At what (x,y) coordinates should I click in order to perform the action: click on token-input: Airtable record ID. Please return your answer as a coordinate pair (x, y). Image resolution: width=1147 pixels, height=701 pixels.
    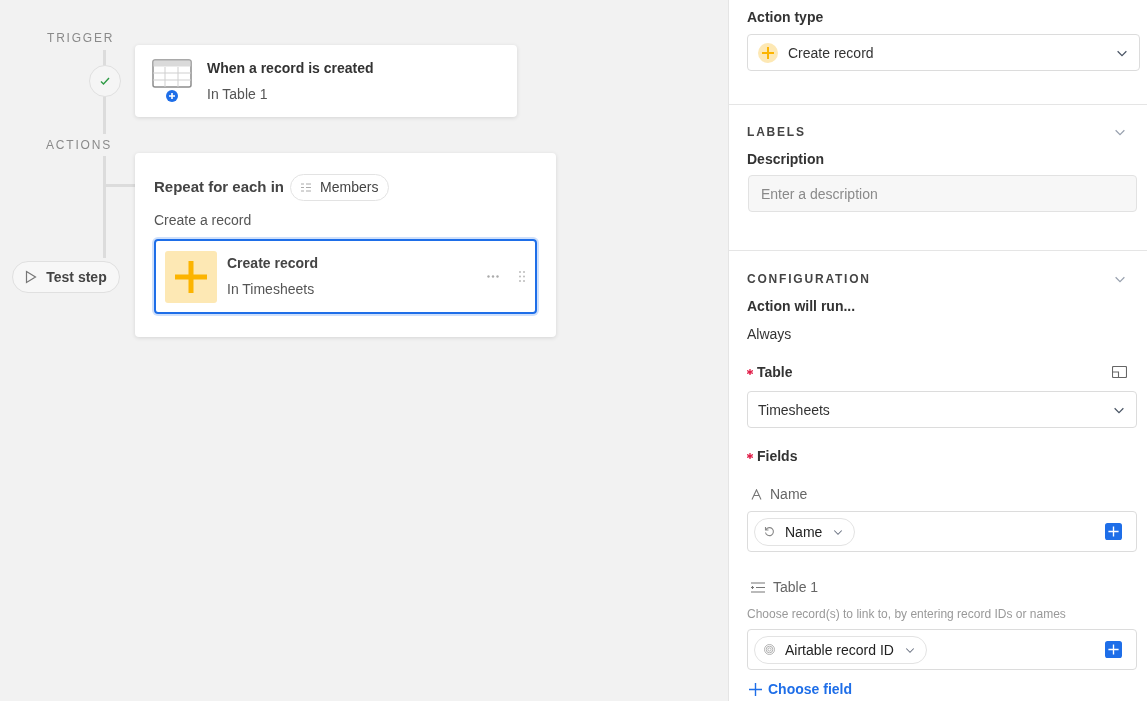
    Looking at the image, I should click on (942, 649).